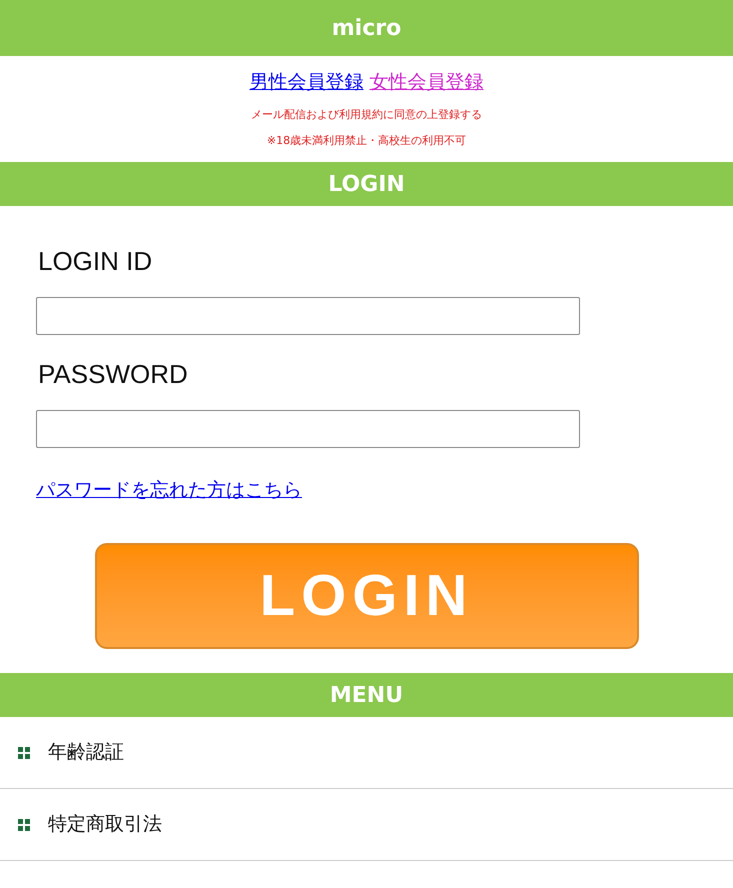 Image resolution: width=733 pixels, height=888 pixels. I want to click on register-link: 女性会員登録, so click(427, 82).